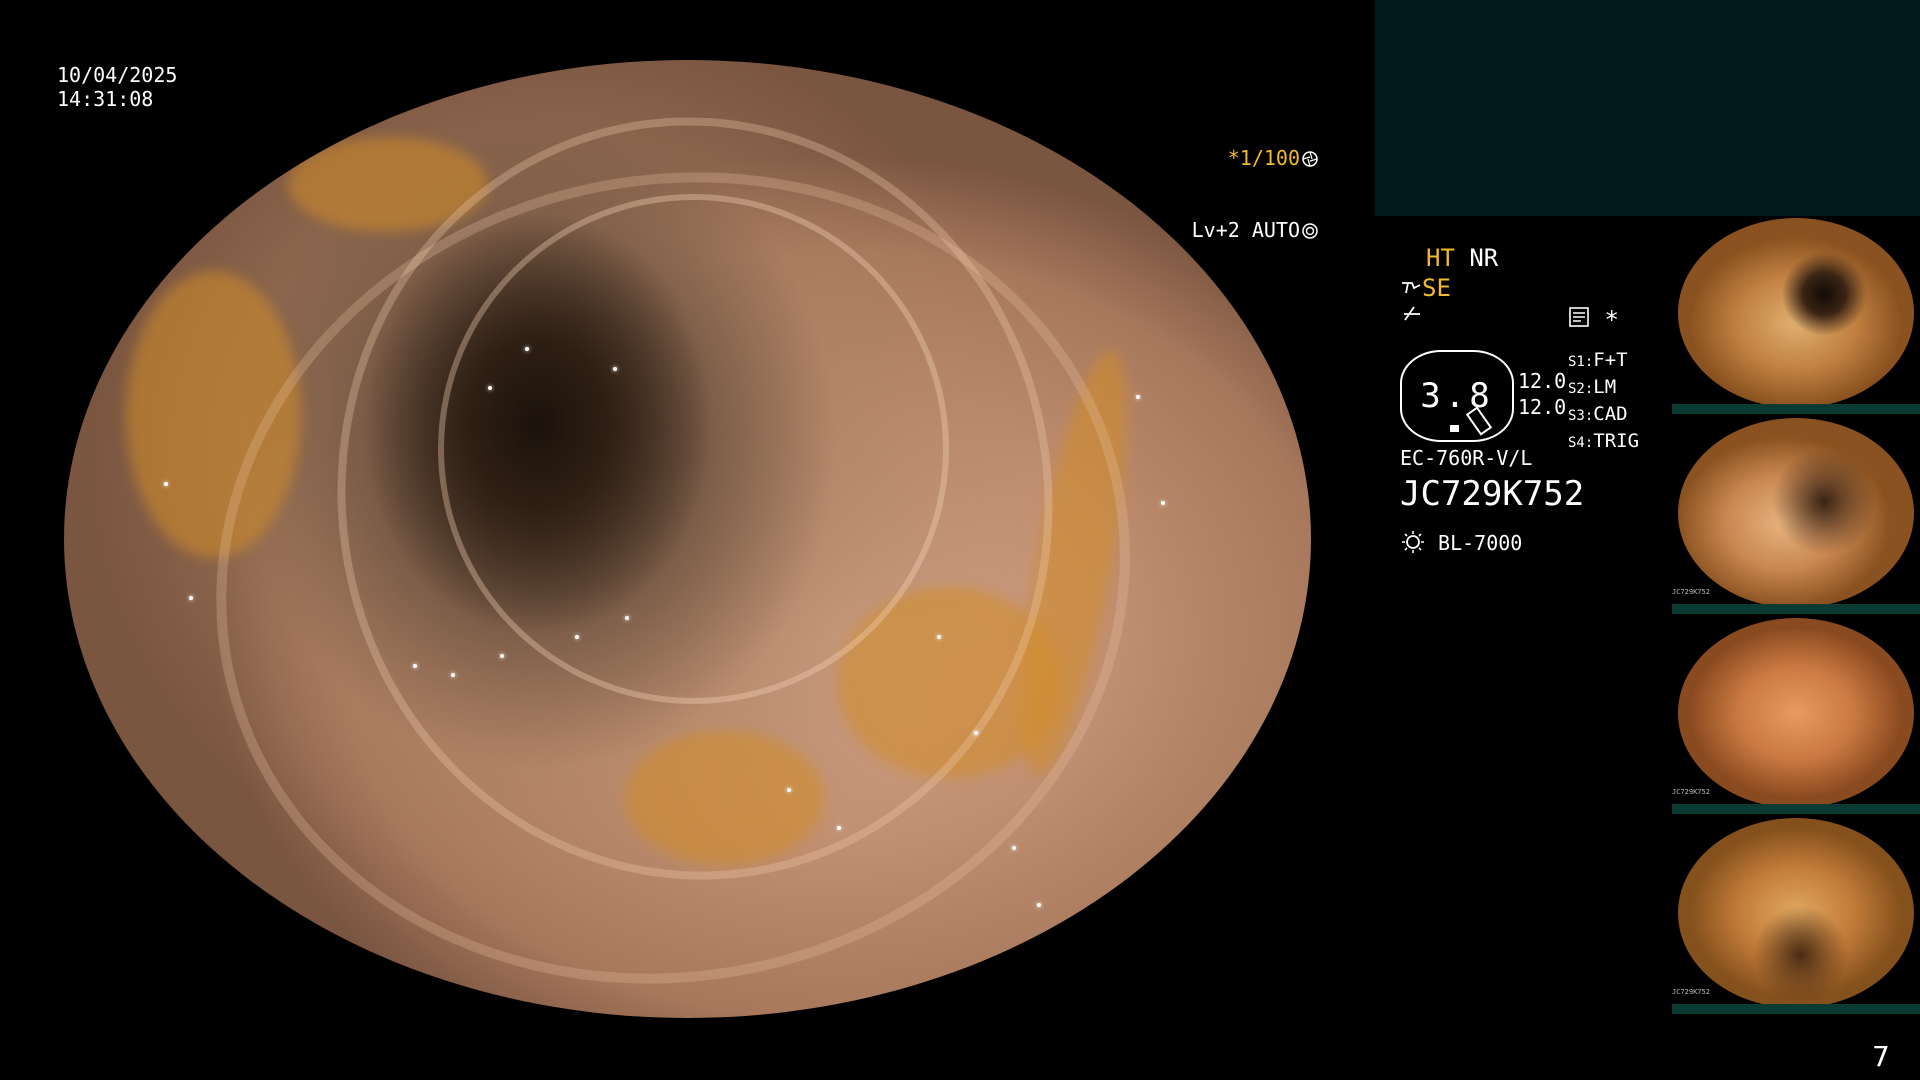 This screenshot has height=1080, width=1920. I want to click on switch-key: S1:, so click(1581, 362).